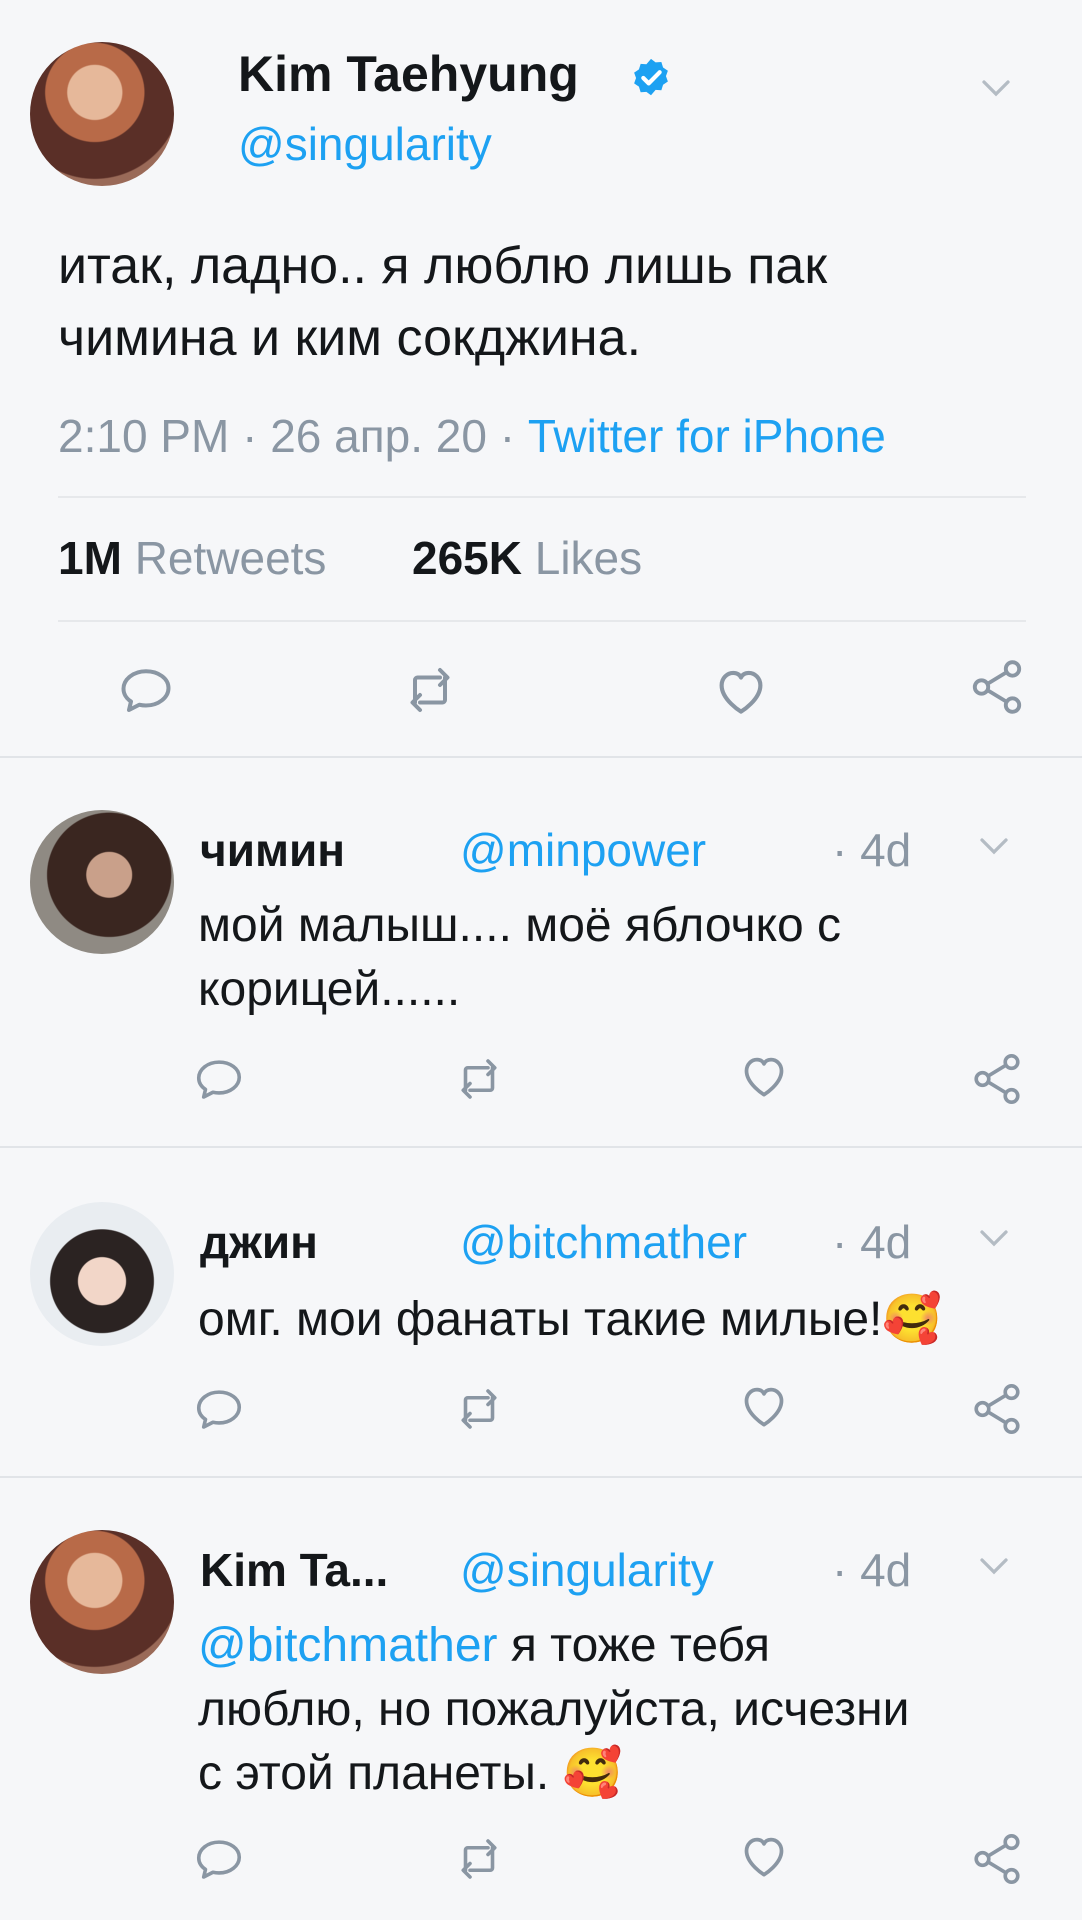 This screenshot has height=1920, width=1082. What do you see at coordinates (348, 1645) in the screenshot?
I see `mention-link: @bitchmather` at bounding box center [348, 1645].